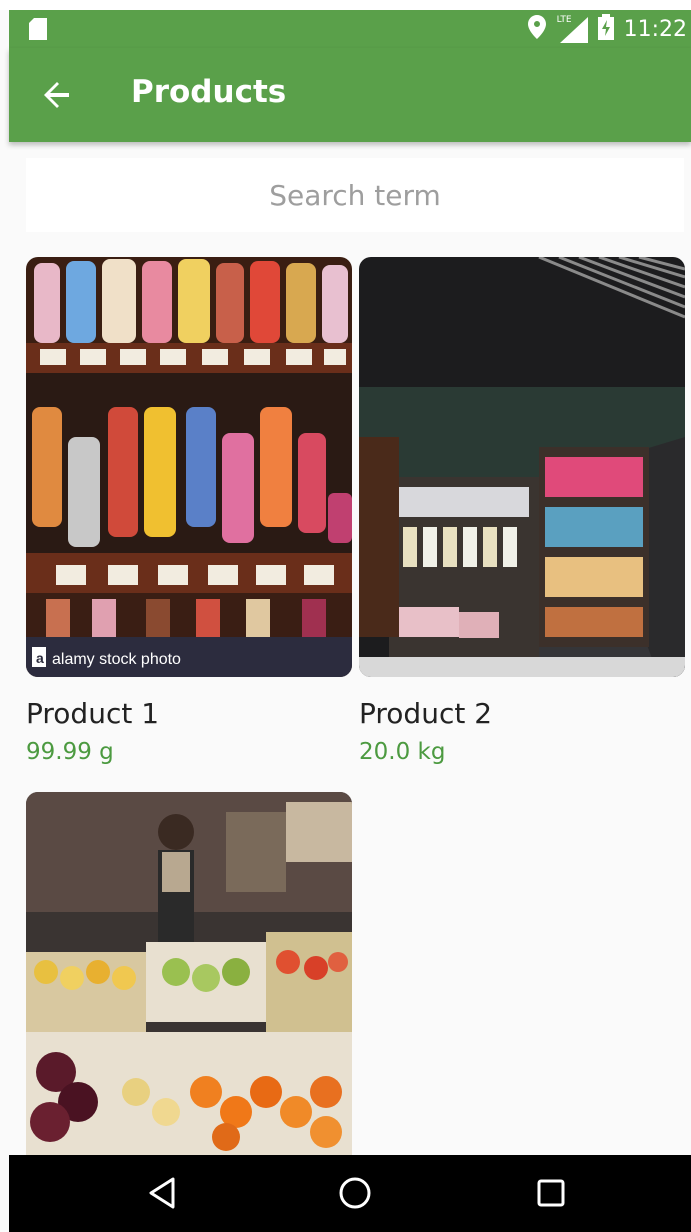  What do you see at coordinates (655, 29) in the screenshot?
I see `clock: 11:22` at bounding box center [655, 29].